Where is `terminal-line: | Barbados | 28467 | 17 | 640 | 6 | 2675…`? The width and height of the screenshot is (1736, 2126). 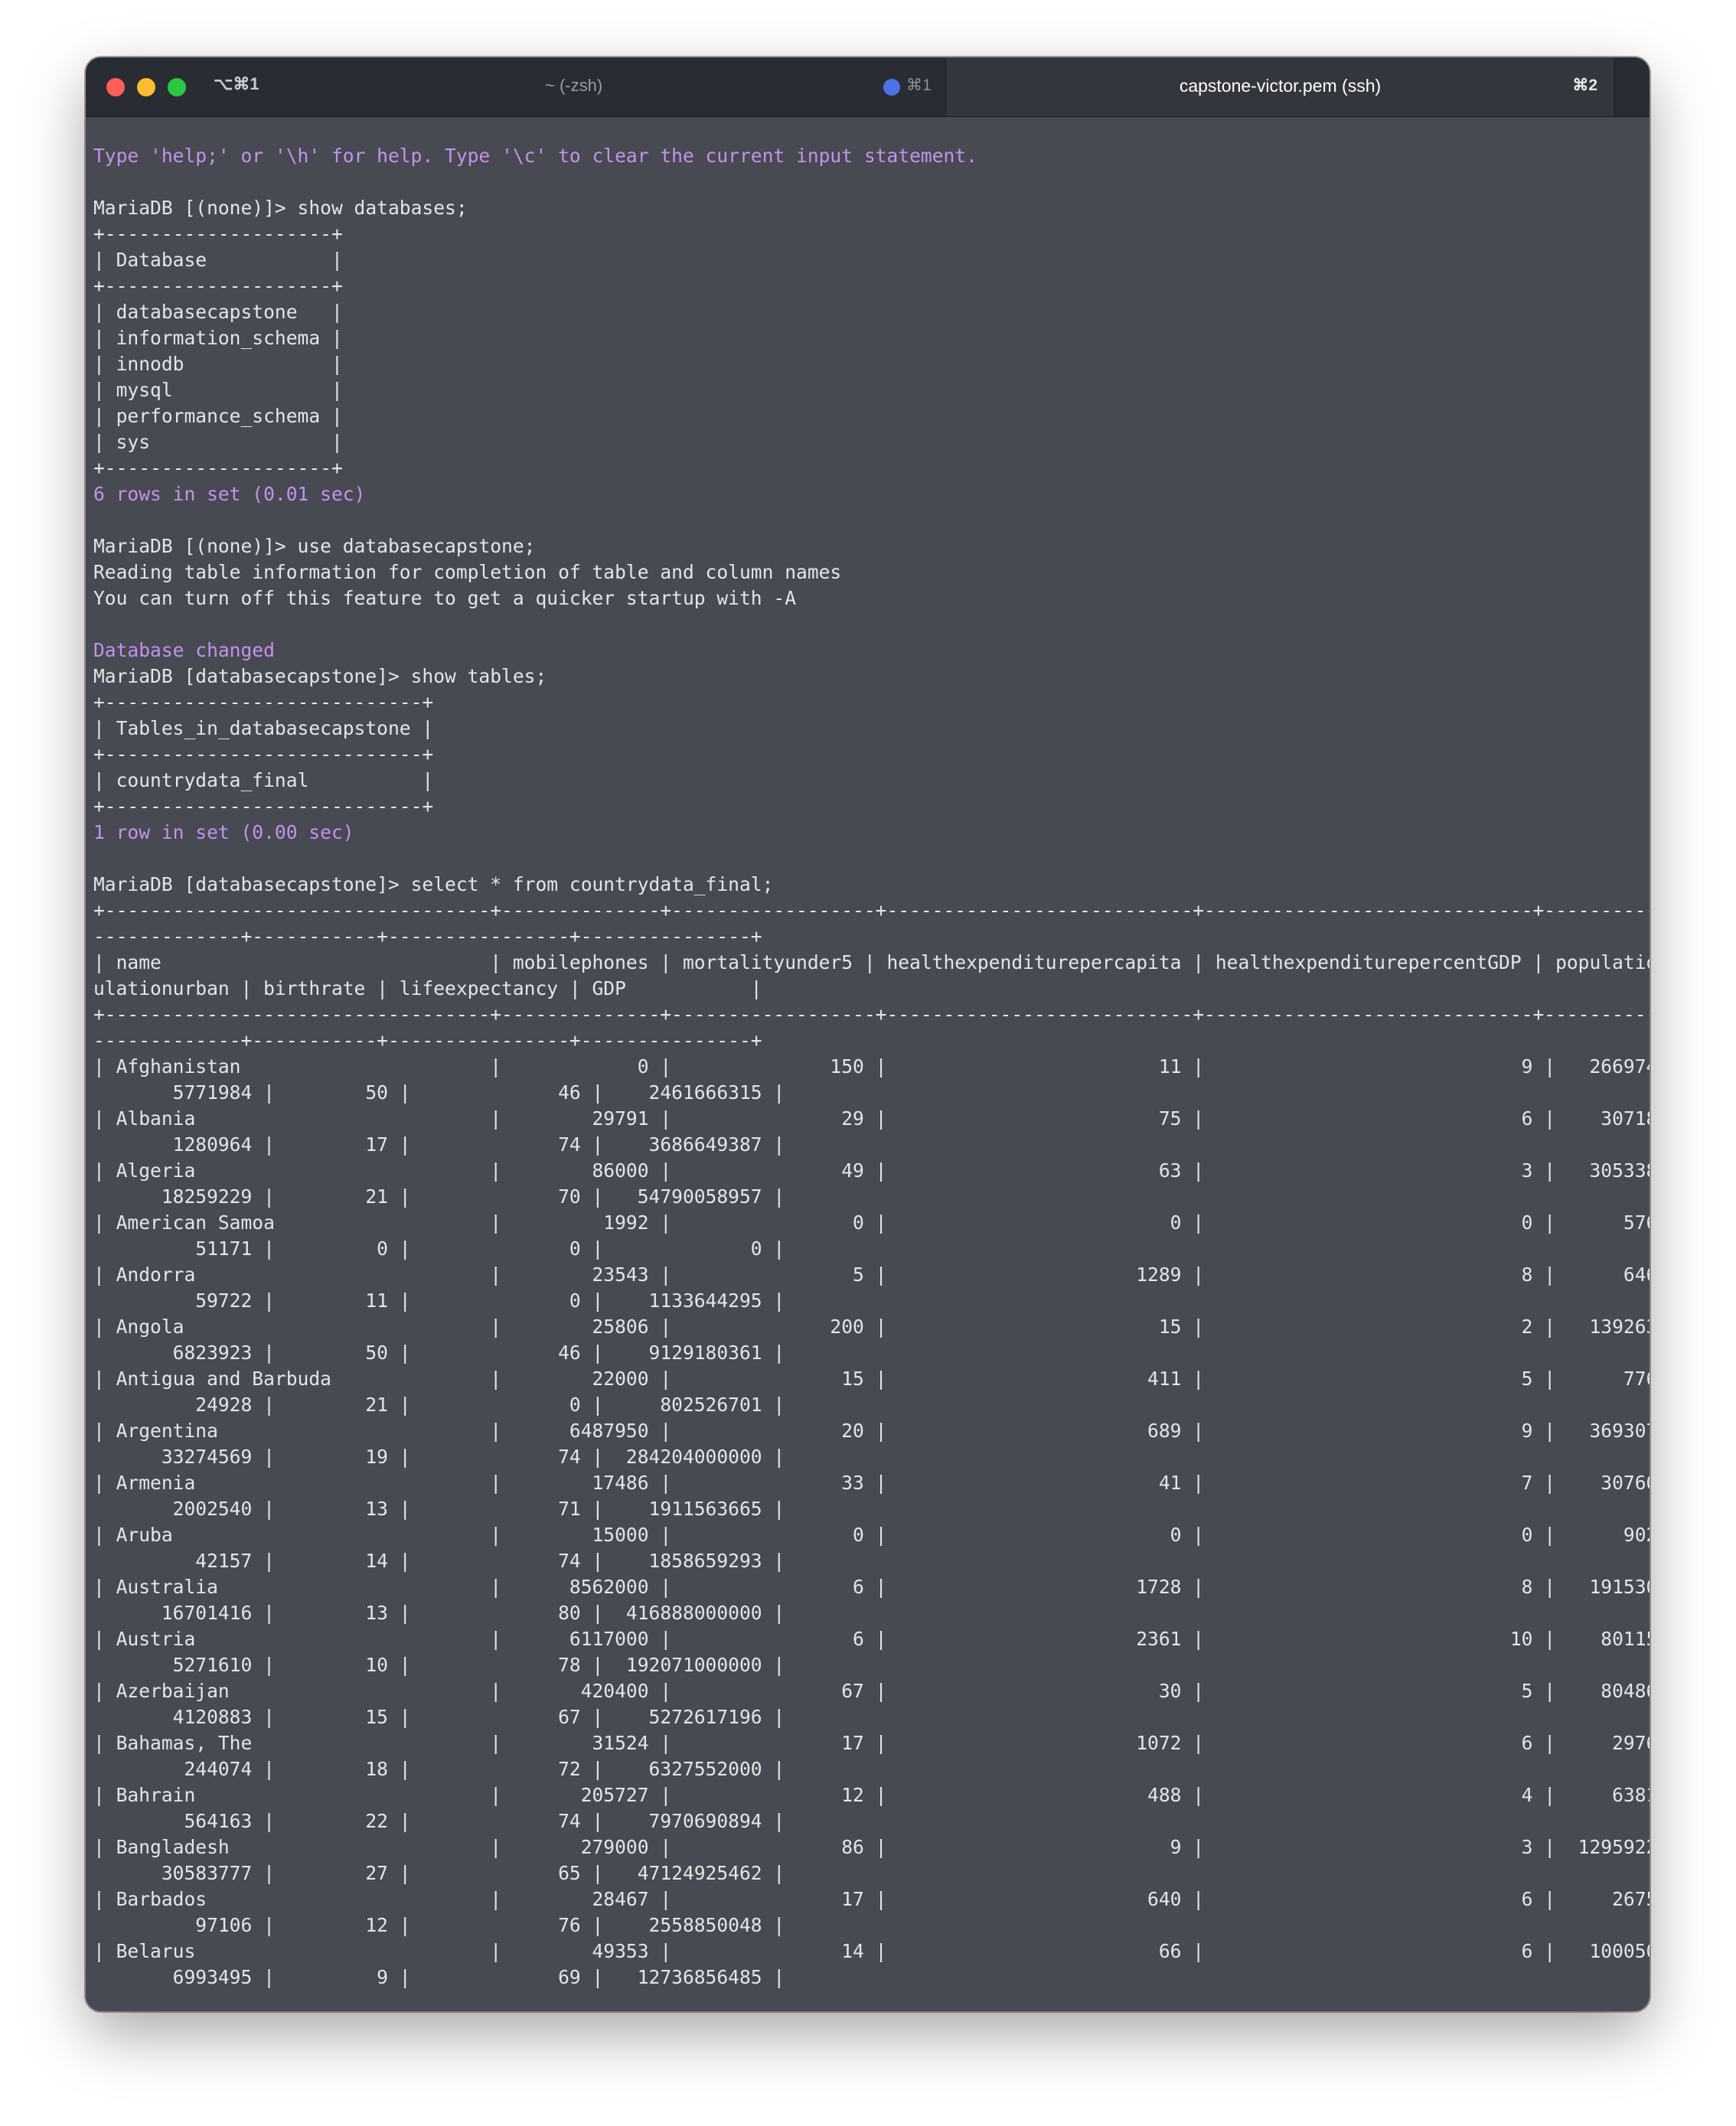
terminal-line: | Barbados | 28467 | 17 | 640 | 6 | 2675… is located at coordinates (871, 1899).